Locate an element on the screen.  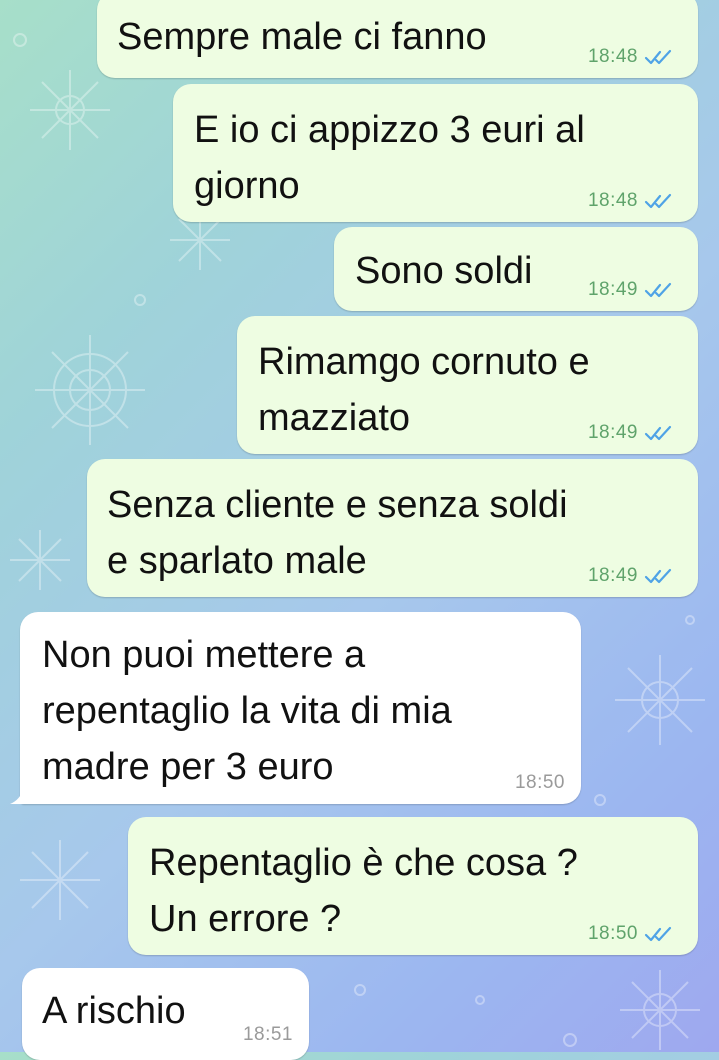
bubble-tail is located at coordinates (17, 796).